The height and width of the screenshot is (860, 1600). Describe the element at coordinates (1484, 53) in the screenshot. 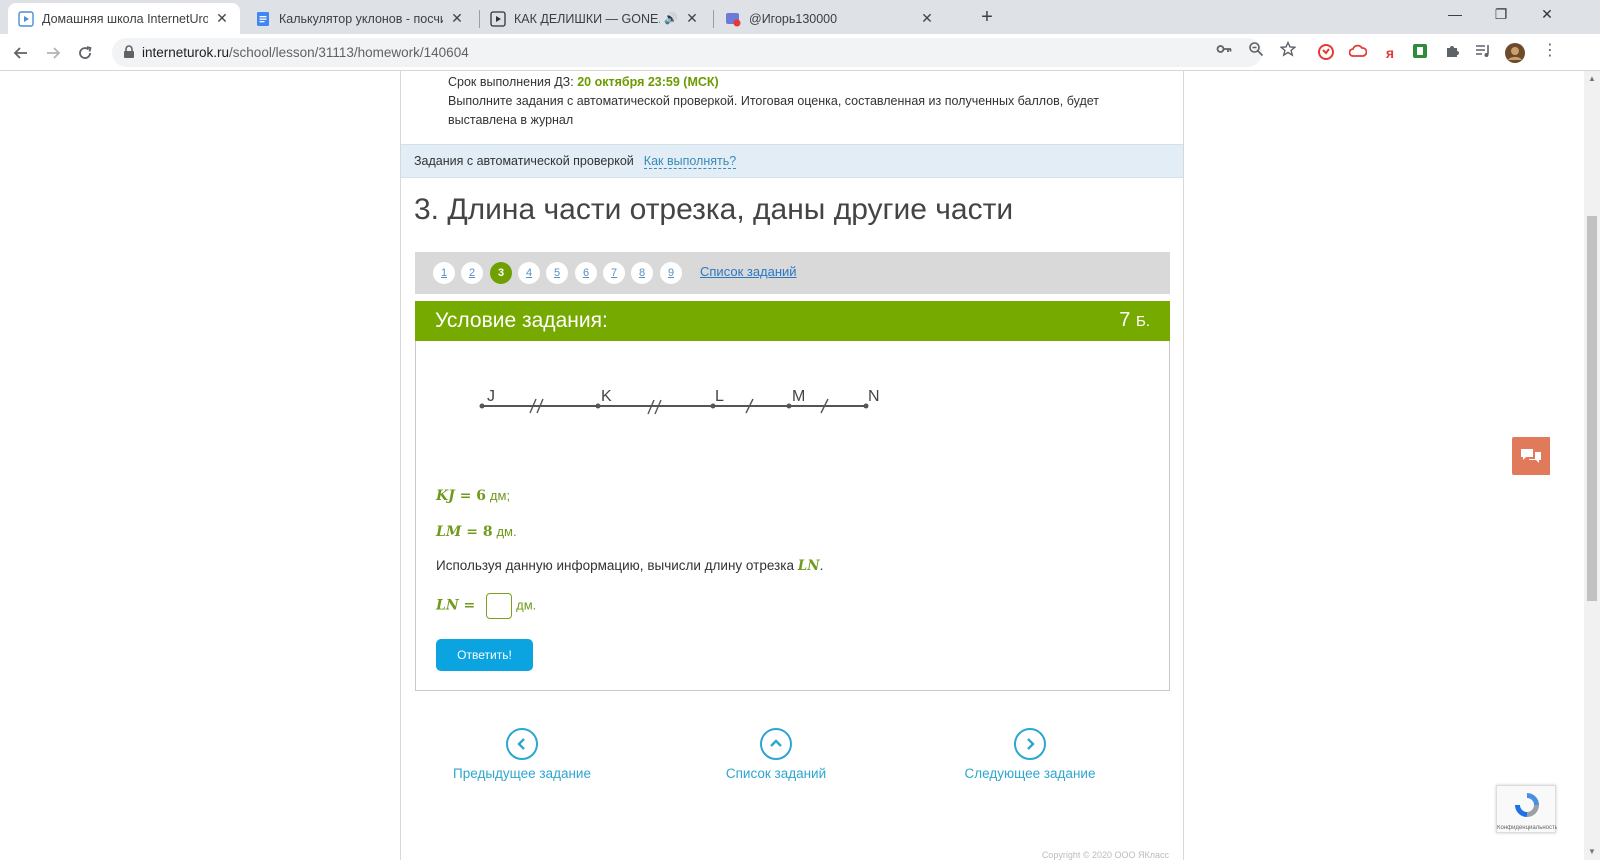

I see `media-control-icon` at that location.